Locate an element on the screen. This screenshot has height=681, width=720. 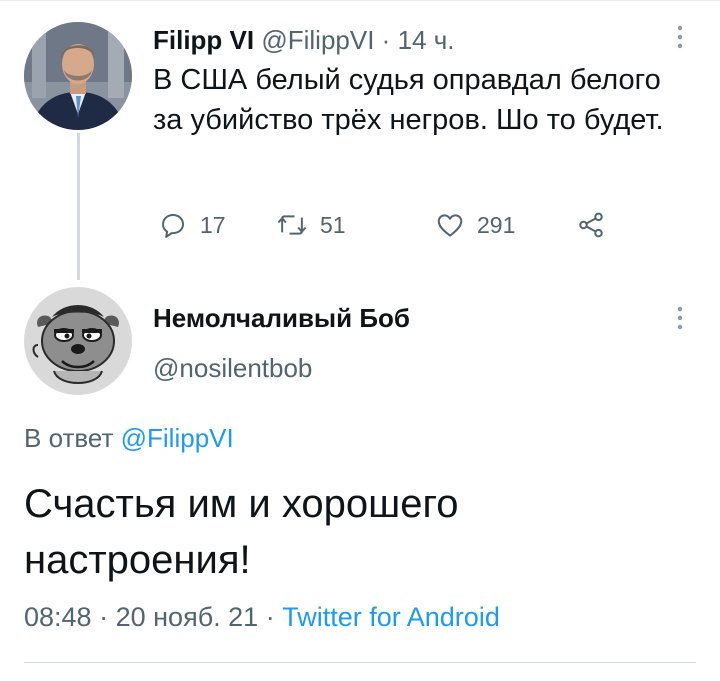
reply-more-options-button is located at coordinates (680, 320).